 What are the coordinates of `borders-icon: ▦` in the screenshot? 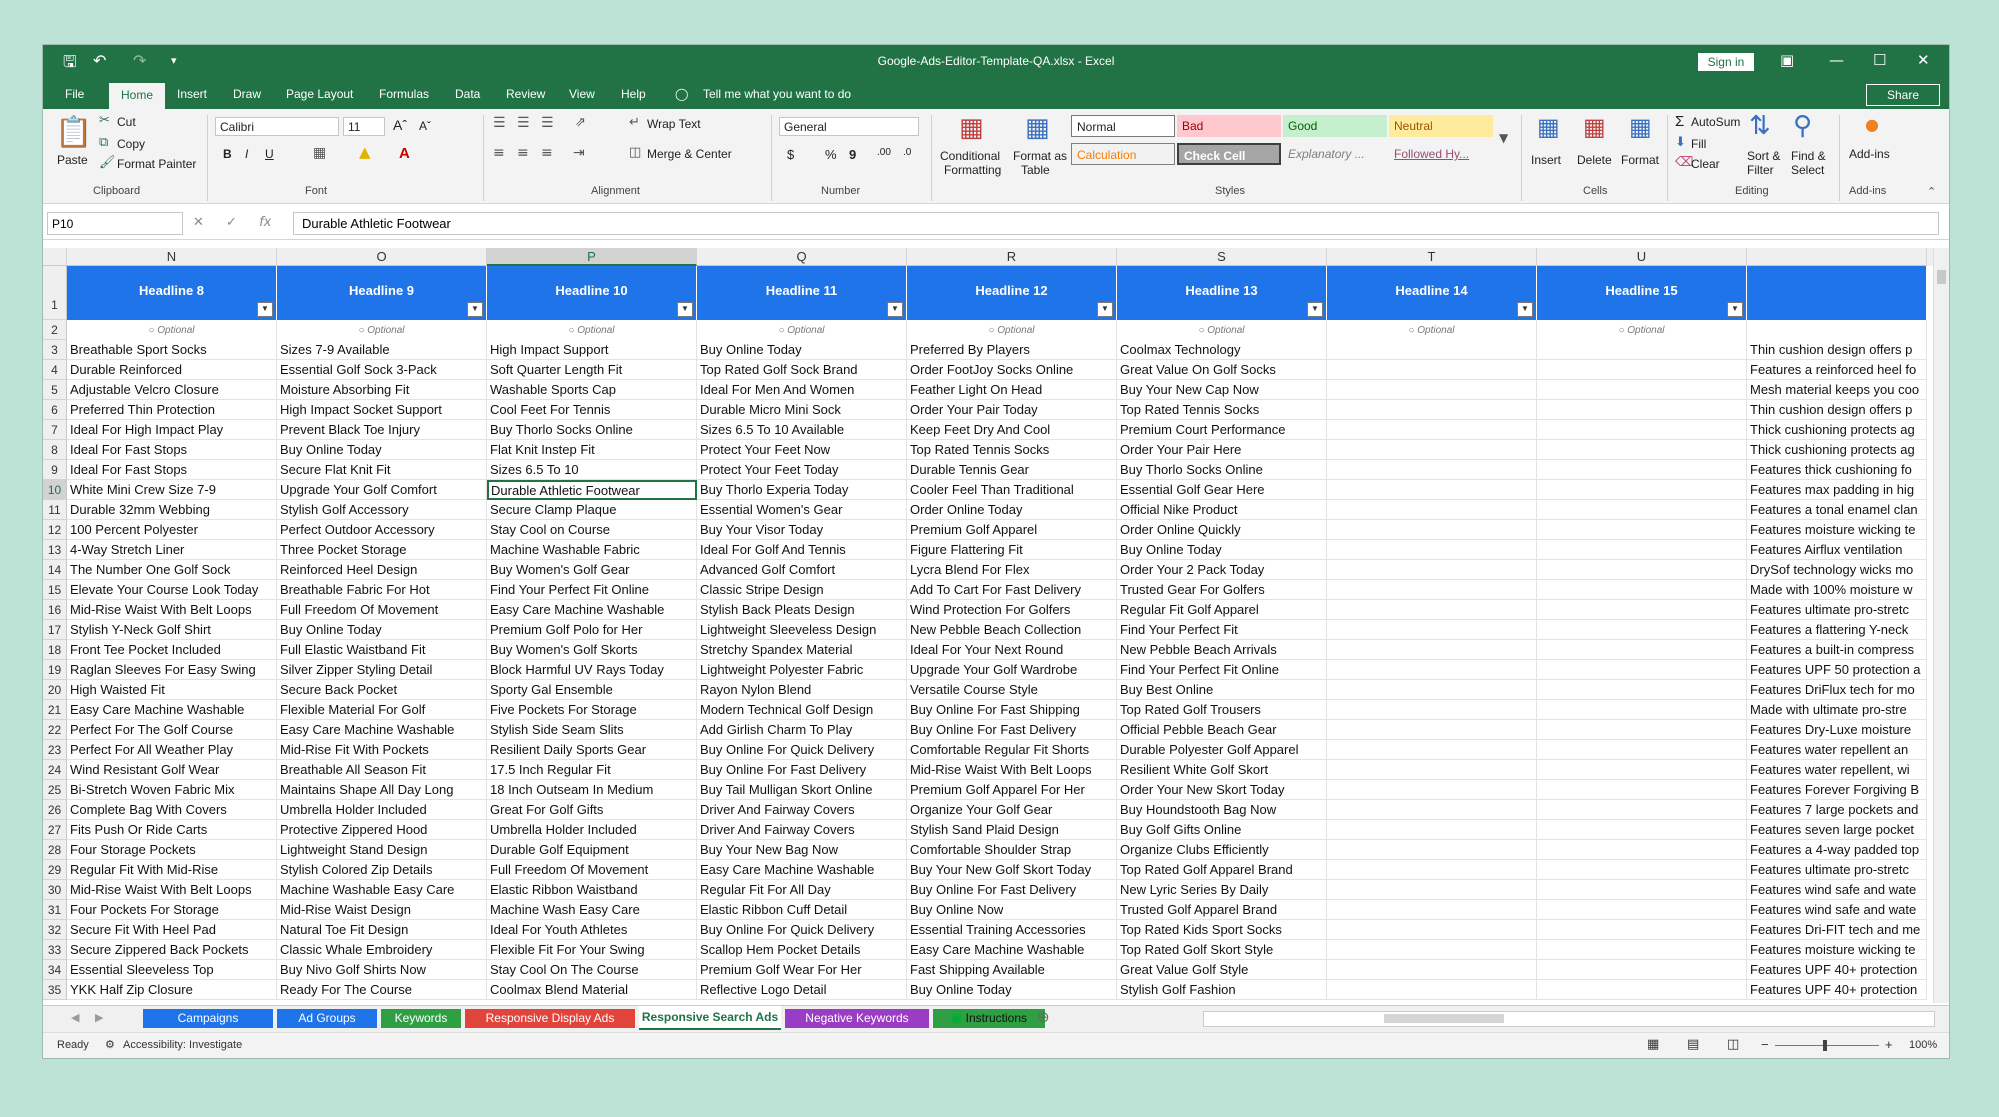 It's located at (319, 153).